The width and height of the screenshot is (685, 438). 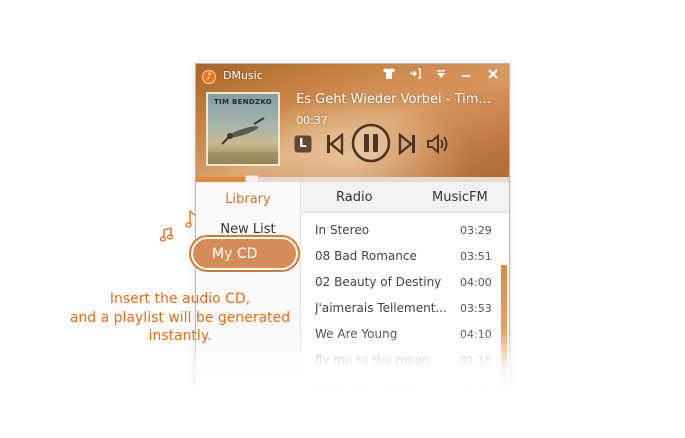 I want to click on track-row: 08 Bad Romance 03:51, so click(x=400, y=255).